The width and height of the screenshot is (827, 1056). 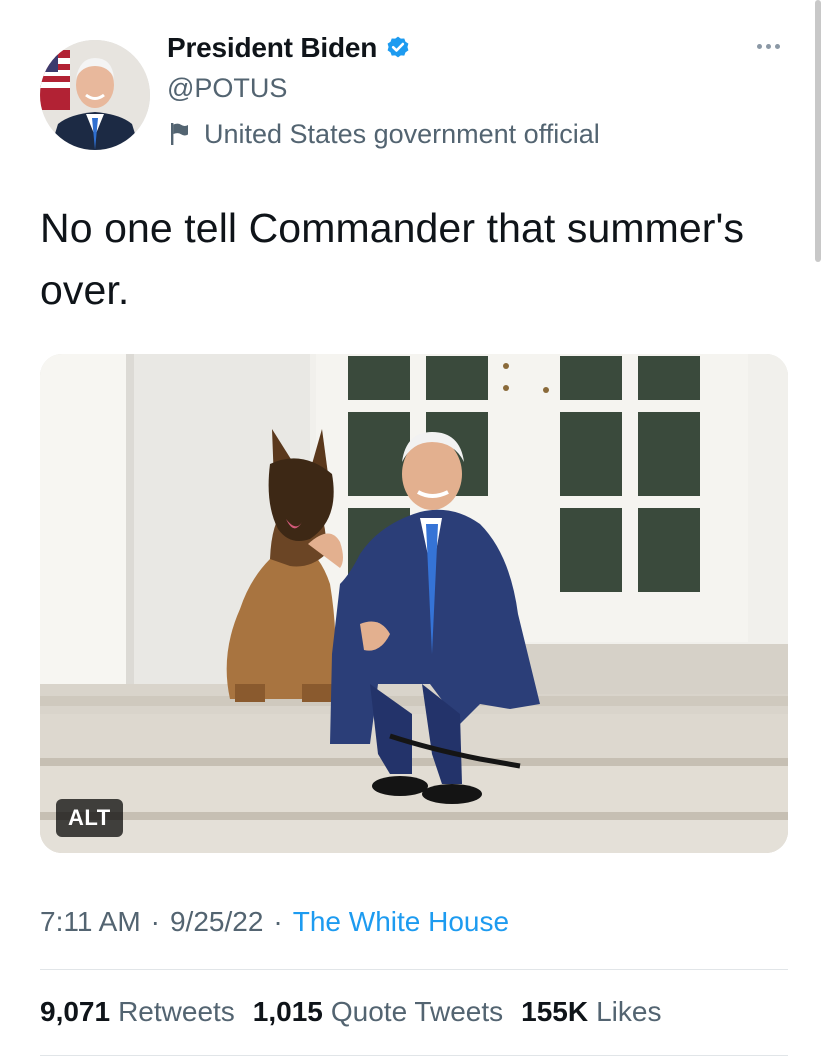 I want to click on scrollbar, so click(x=818, y=131).